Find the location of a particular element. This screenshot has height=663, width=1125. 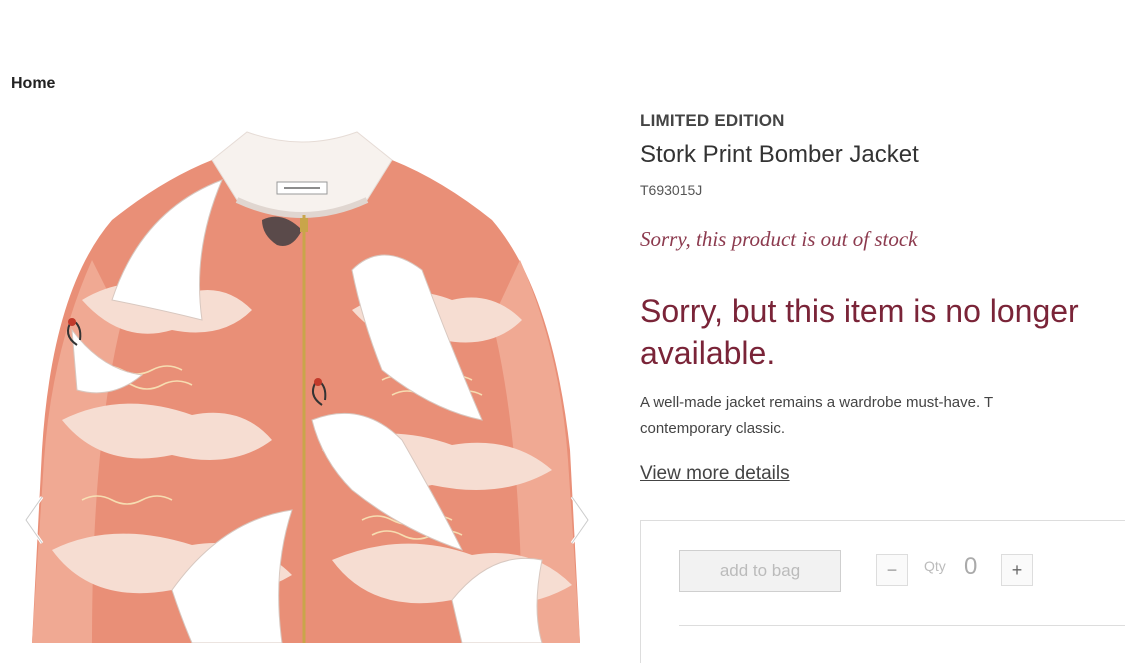

view-more-details-link: View more details is located at coordinates (715, 474).